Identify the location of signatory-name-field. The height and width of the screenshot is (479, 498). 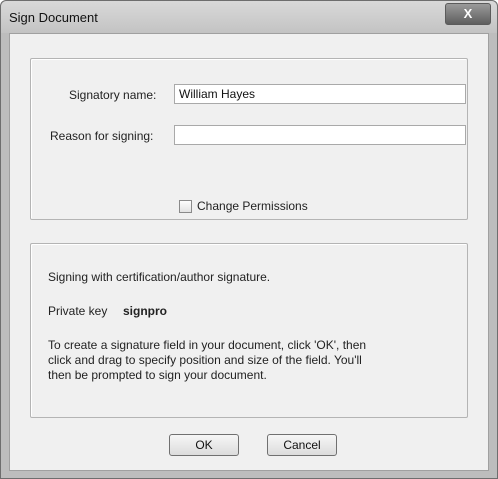
(320, 94).